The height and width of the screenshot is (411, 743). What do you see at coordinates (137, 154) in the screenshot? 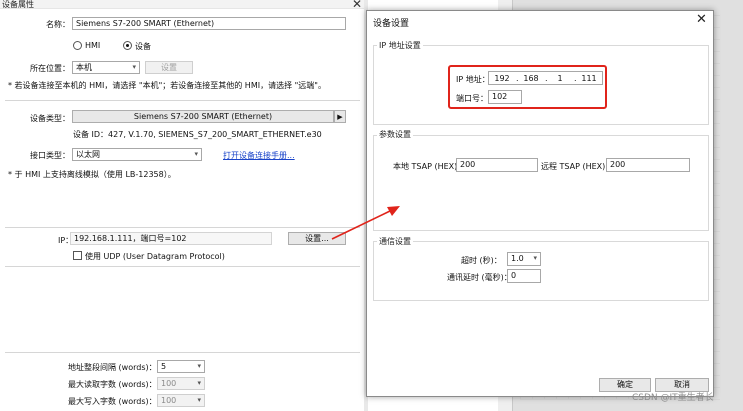
I see `interface-select: 以太网 ▾` at bounding box center [137, 154].